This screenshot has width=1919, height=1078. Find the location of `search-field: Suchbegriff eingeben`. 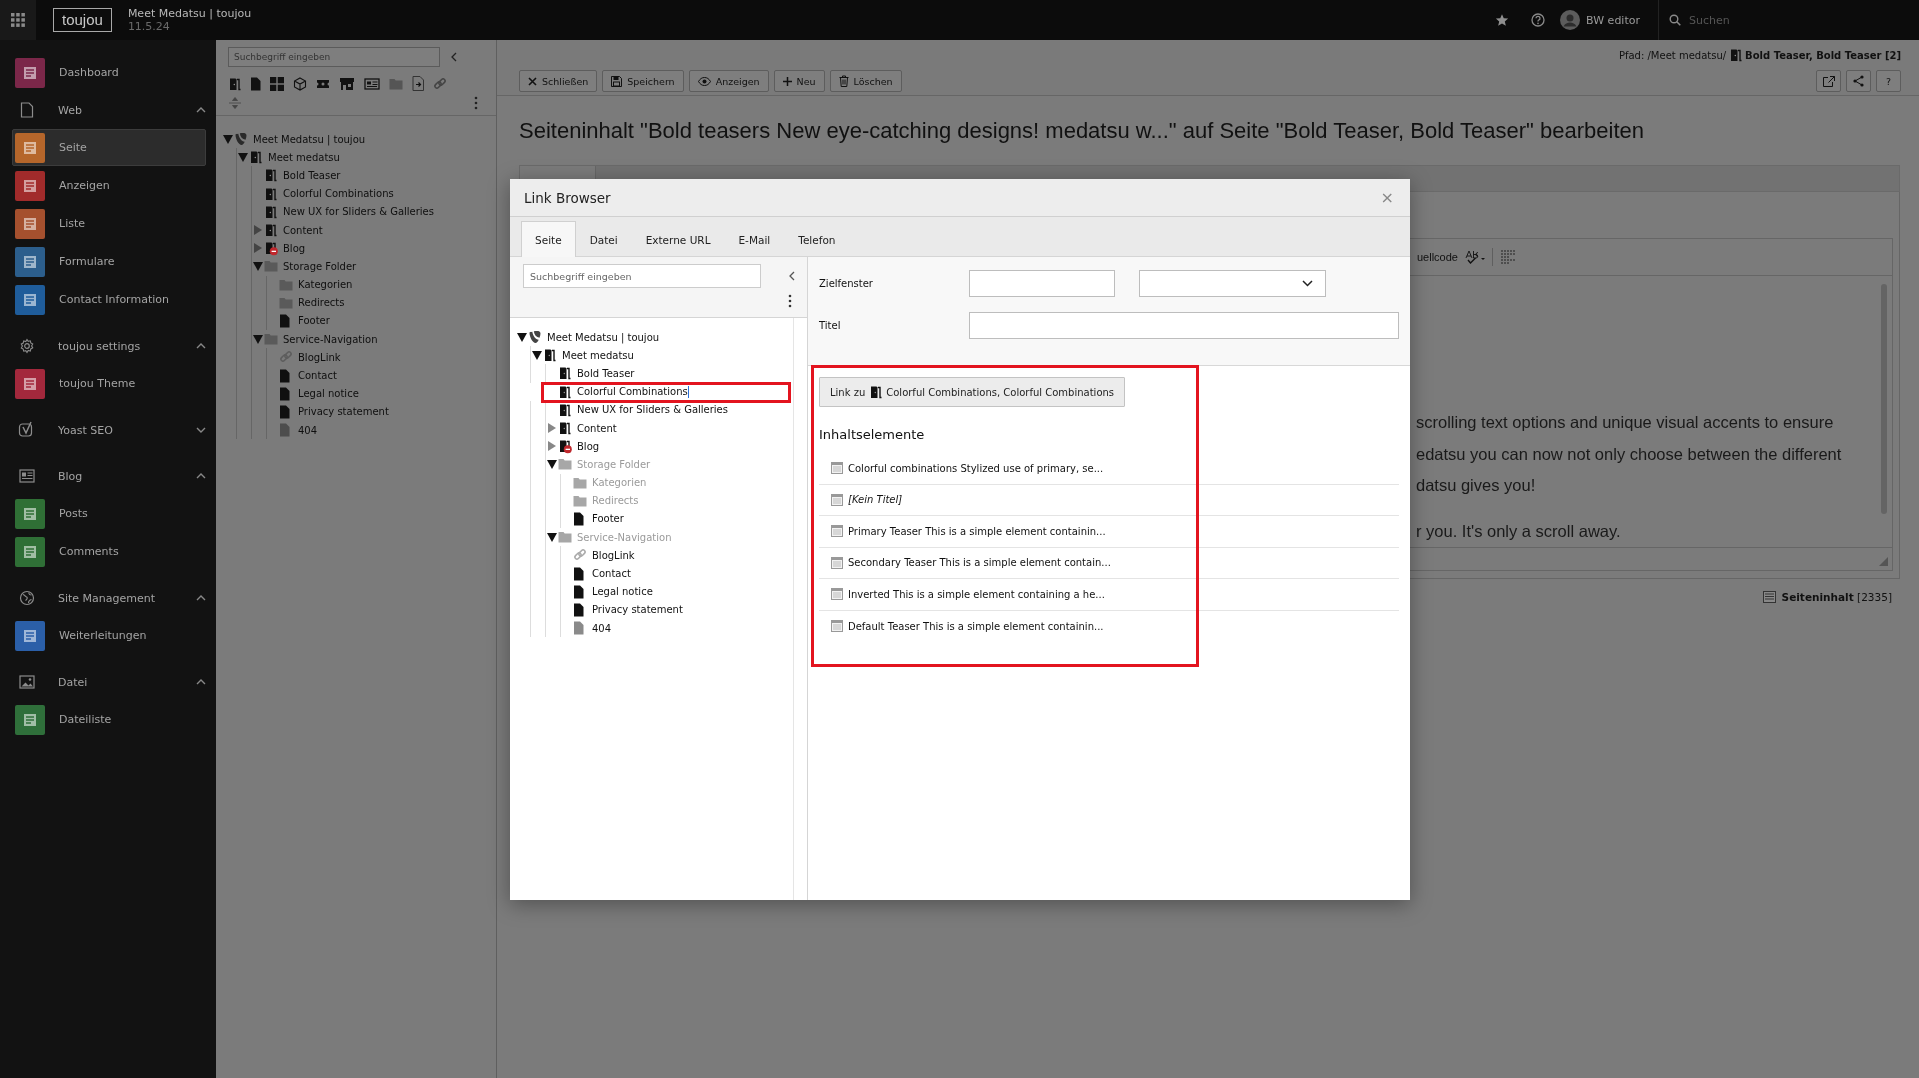

search-field: Suchbegriff eingeben is located at coordinates (334, 57).